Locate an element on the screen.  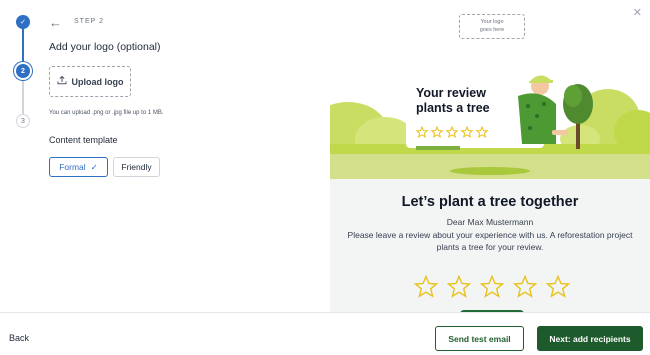
upload-logo-button: Upload logo is located at coordinates (90, 81).